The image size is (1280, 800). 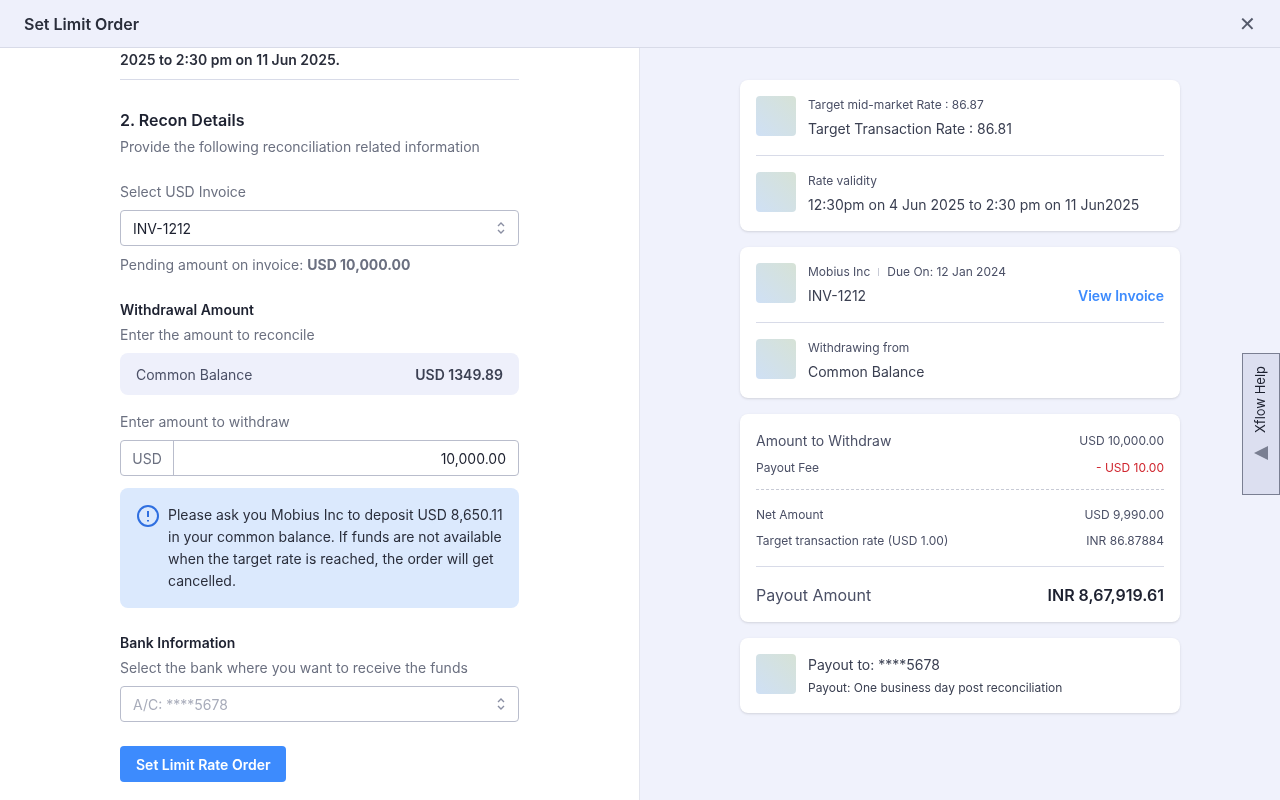 What do you see at coordinates (787, 468) in the screenshot?
I see `amount-label: Payout Fee` at bounding box center [787, 468].